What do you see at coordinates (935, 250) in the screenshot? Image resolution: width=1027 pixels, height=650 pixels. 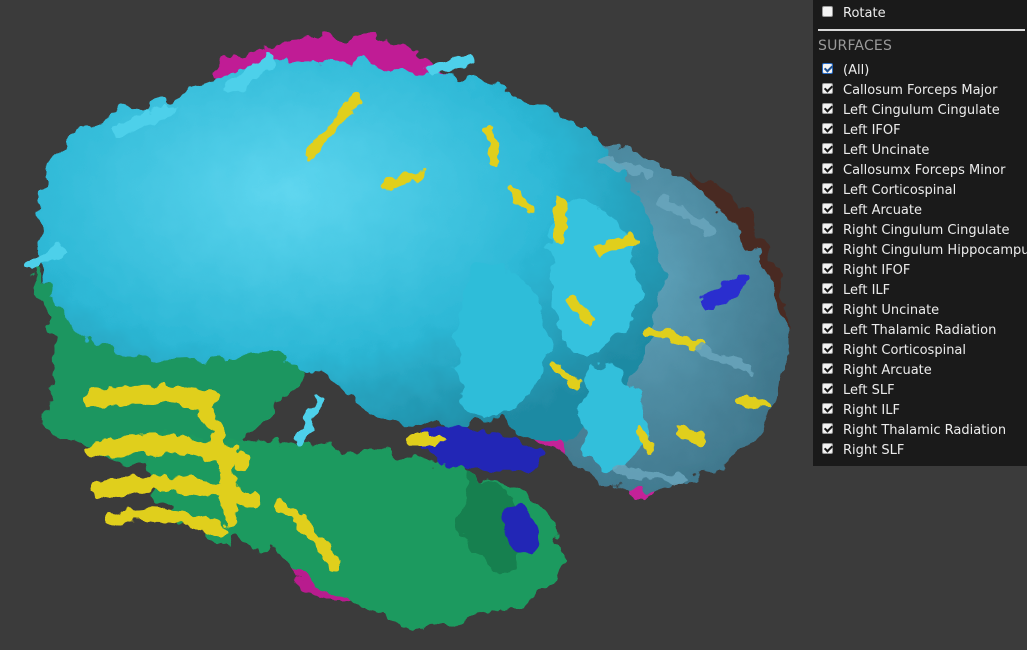 I see `surface-label: Right Cingulum Hippocampus` at bounding box center [935, 250].